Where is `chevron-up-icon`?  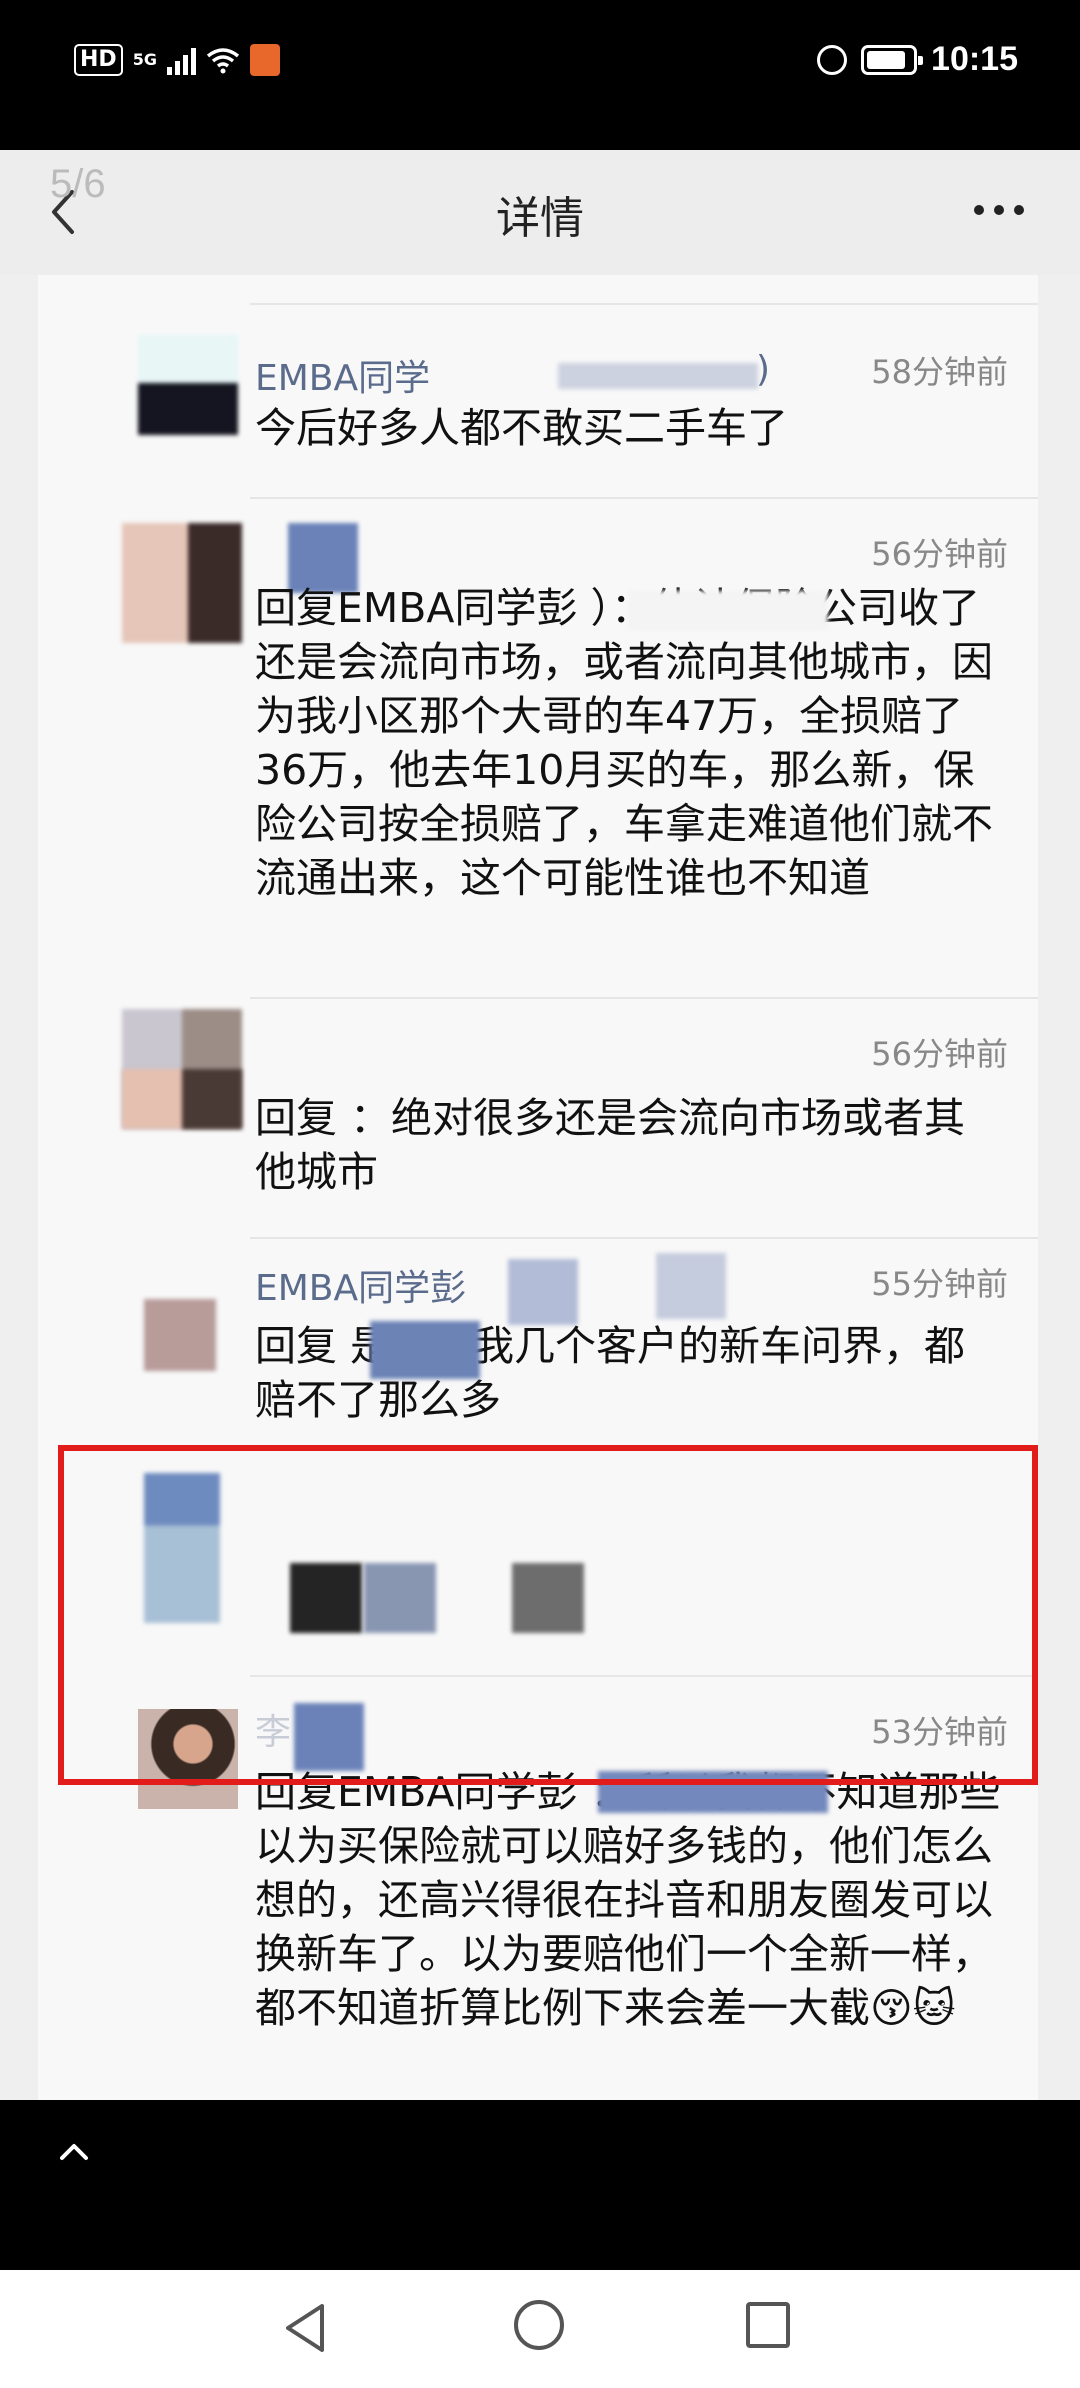 chevron-up-icon is located at coordinates (74, 2152).